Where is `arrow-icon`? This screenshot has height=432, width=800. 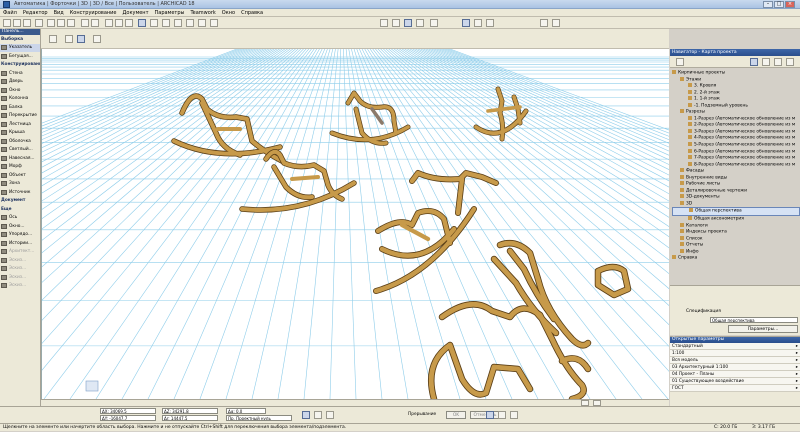 arrow-icon is located at coordinates (166, 23).